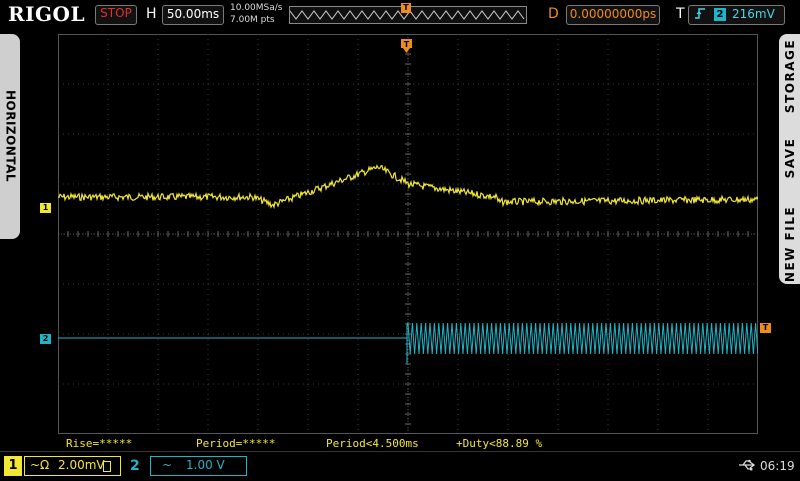 The width and height of the screenshot is (800, 481). Describe the element at coordinates (613, 14) in the screenshot. I see `delay-value: 0.00000000ps` at that location.